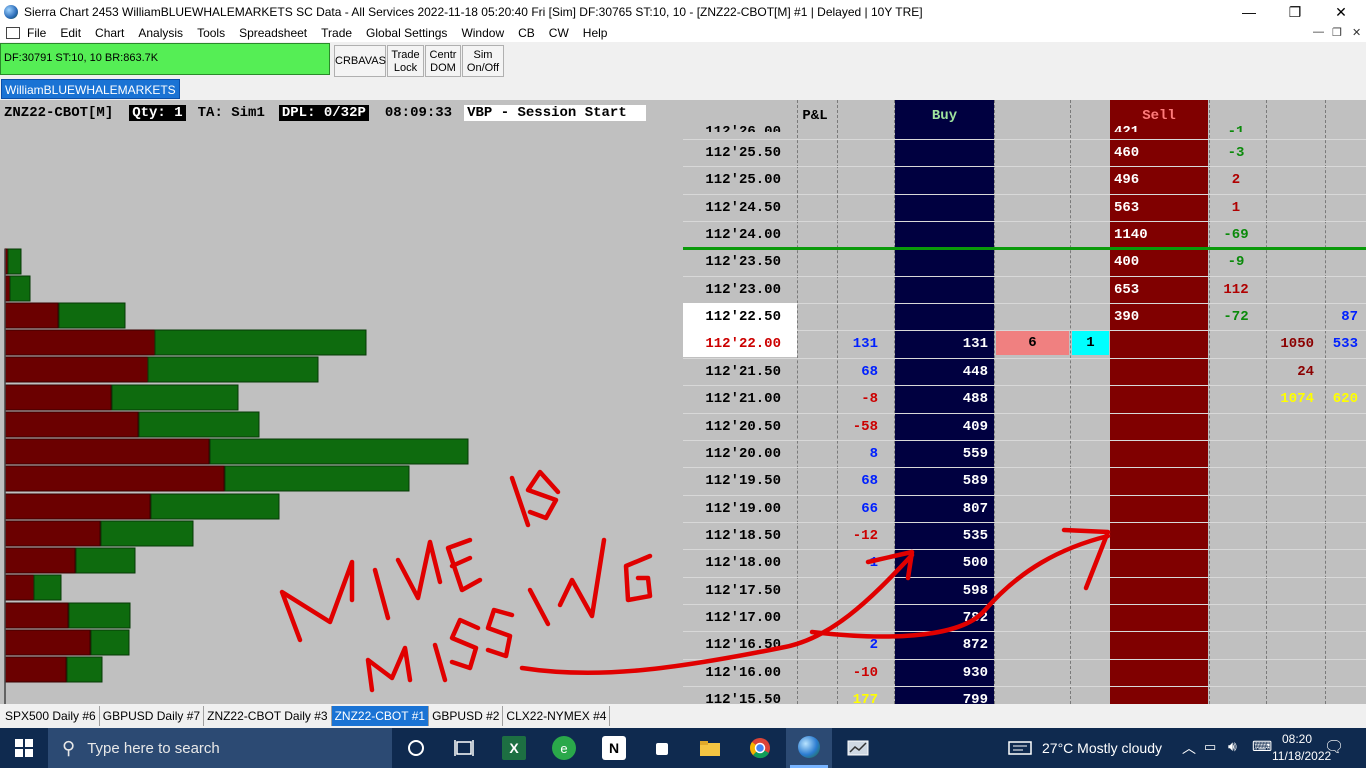 Image resolution: width=1366 pixels, height=768 pixels. I want to click on menu-edit: Edit, so click(70, 33).